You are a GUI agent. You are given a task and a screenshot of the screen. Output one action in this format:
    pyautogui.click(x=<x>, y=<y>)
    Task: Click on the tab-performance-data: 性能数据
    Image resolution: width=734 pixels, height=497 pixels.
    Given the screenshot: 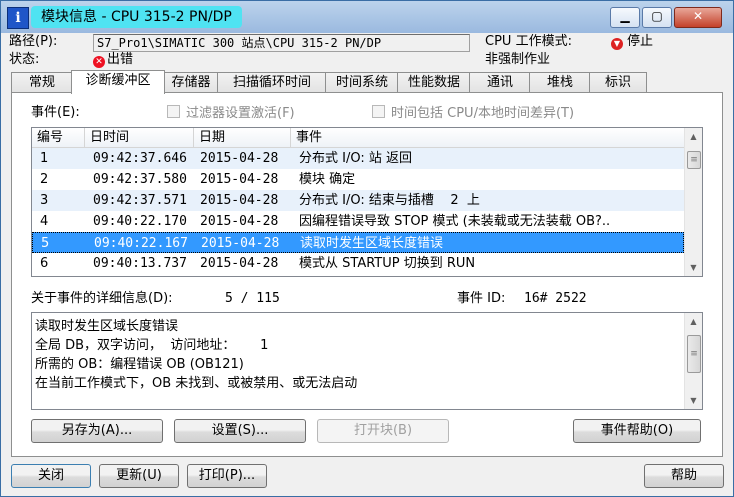 What is the action you would take?
    pyautogui.click(x=434, y=82)
    